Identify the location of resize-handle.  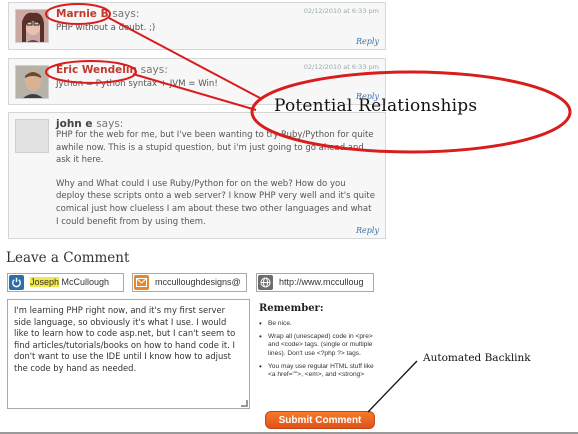
(244, 403).